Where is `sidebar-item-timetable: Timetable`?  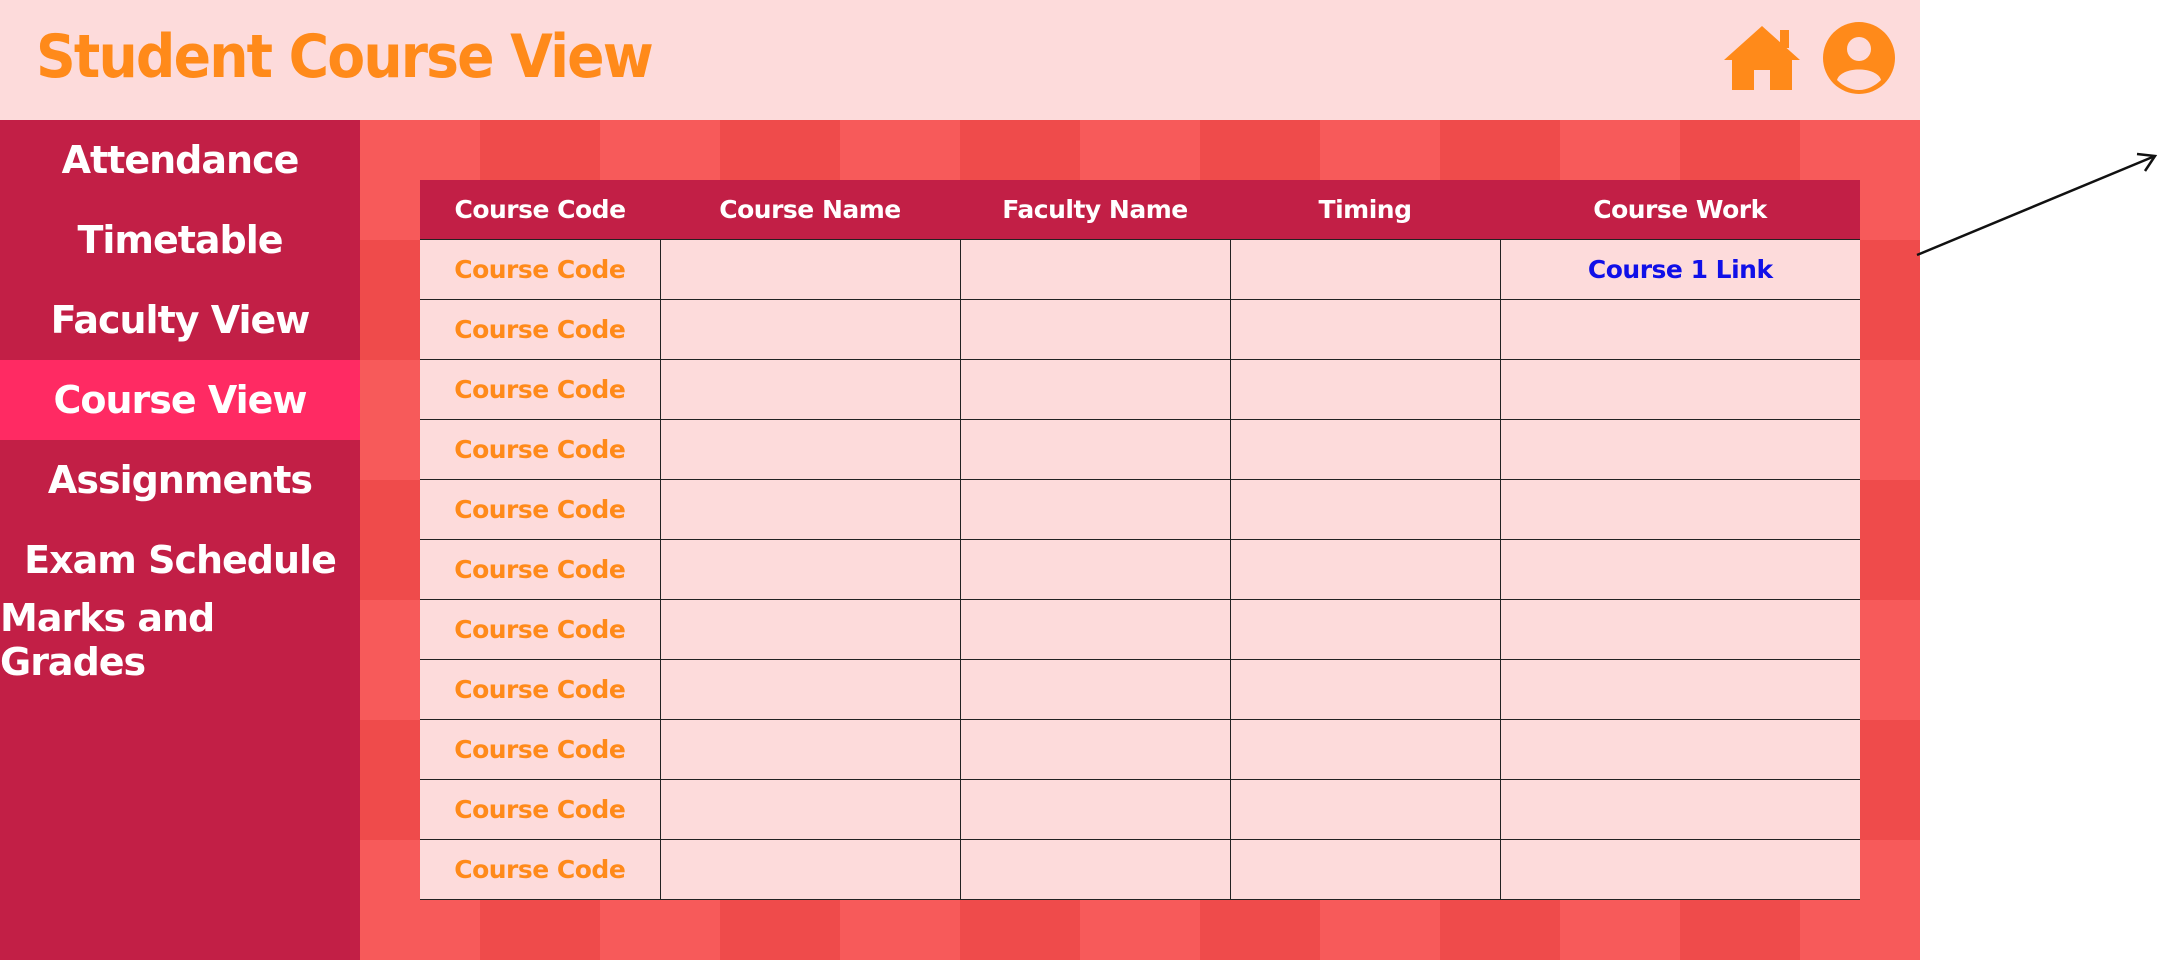 sidebar-item-timetable: Timetable is located at coordinates (180, 240).